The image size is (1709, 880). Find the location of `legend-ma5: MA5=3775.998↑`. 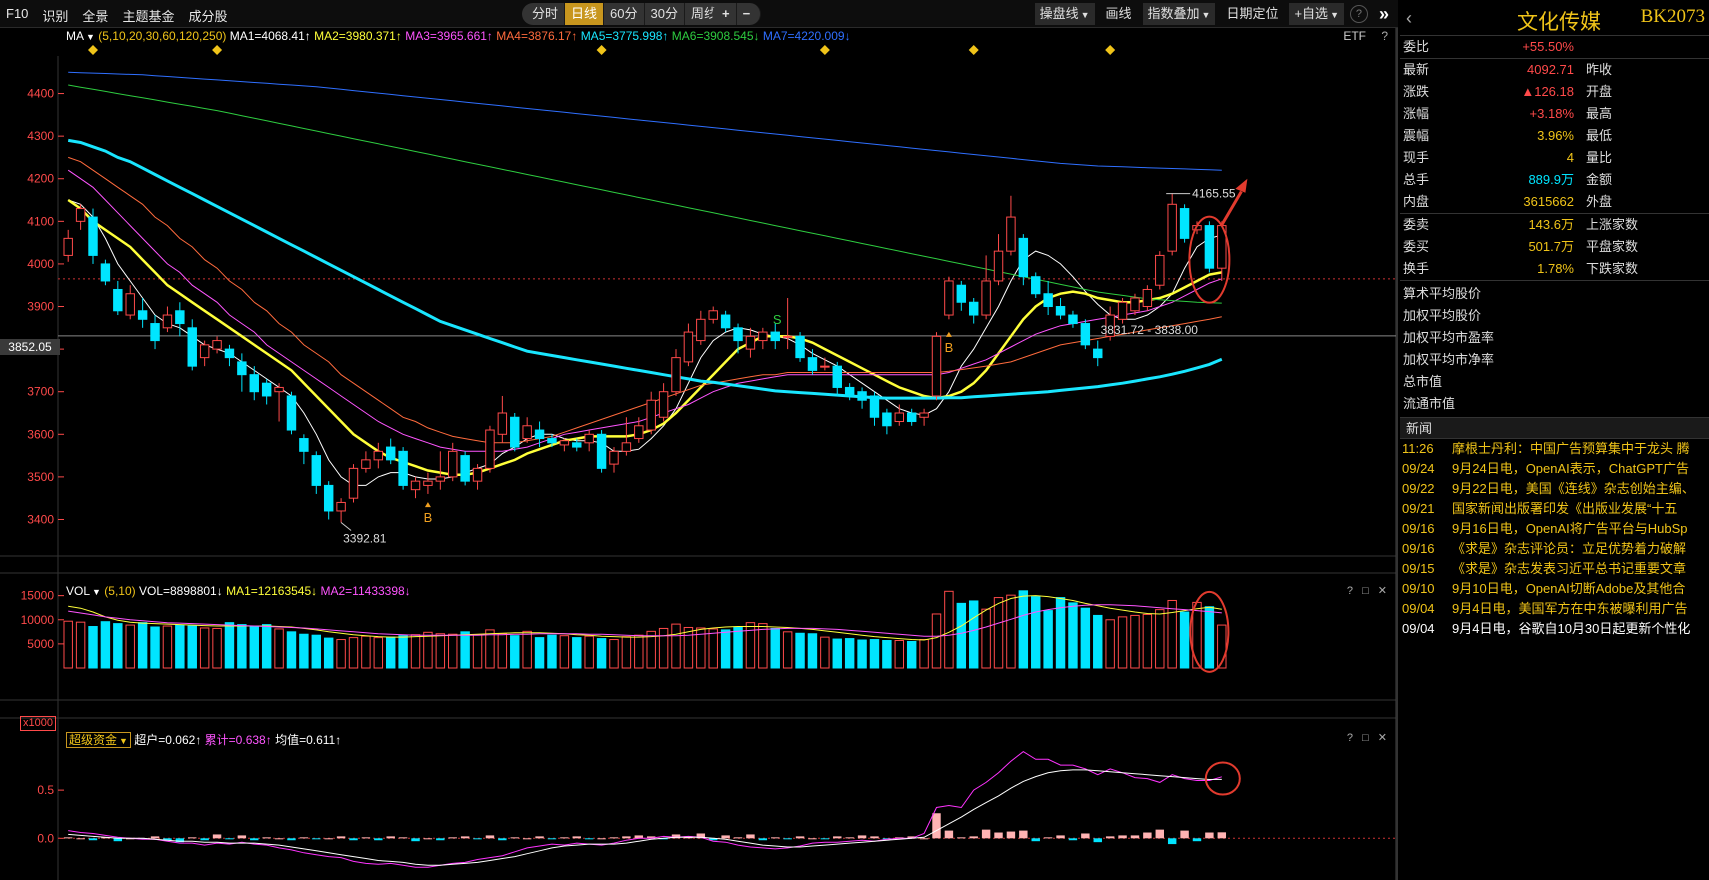

legend-ma5: MA5=3775.998↑ is located at coordinates (624, 36).